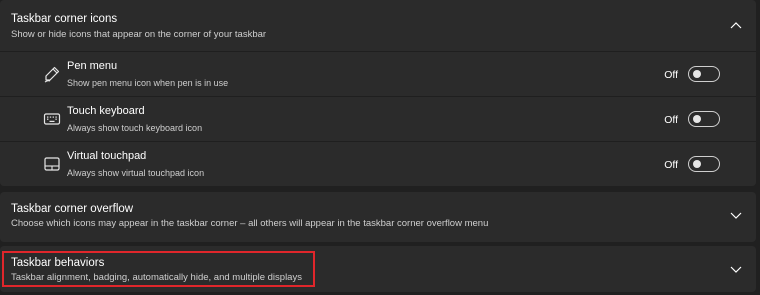 The height and width of the screenshot is (295, 760). Describe the element at coordinates (148, 83) in the screenshot. I see `pen-menu-description: Show pen menu icon when pen is in use` at that location.